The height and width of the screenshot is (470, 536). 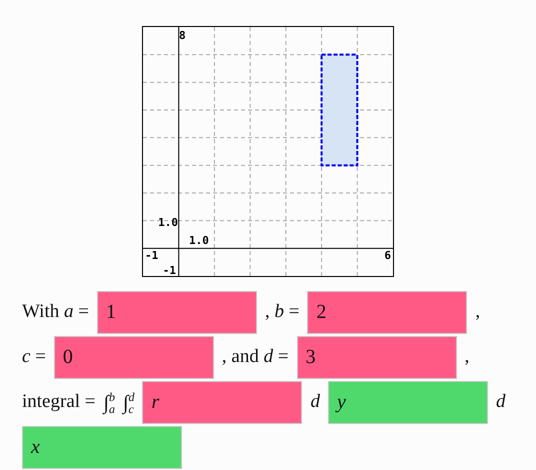 I want to click on answer-field: y, so click(x=408, y=402).